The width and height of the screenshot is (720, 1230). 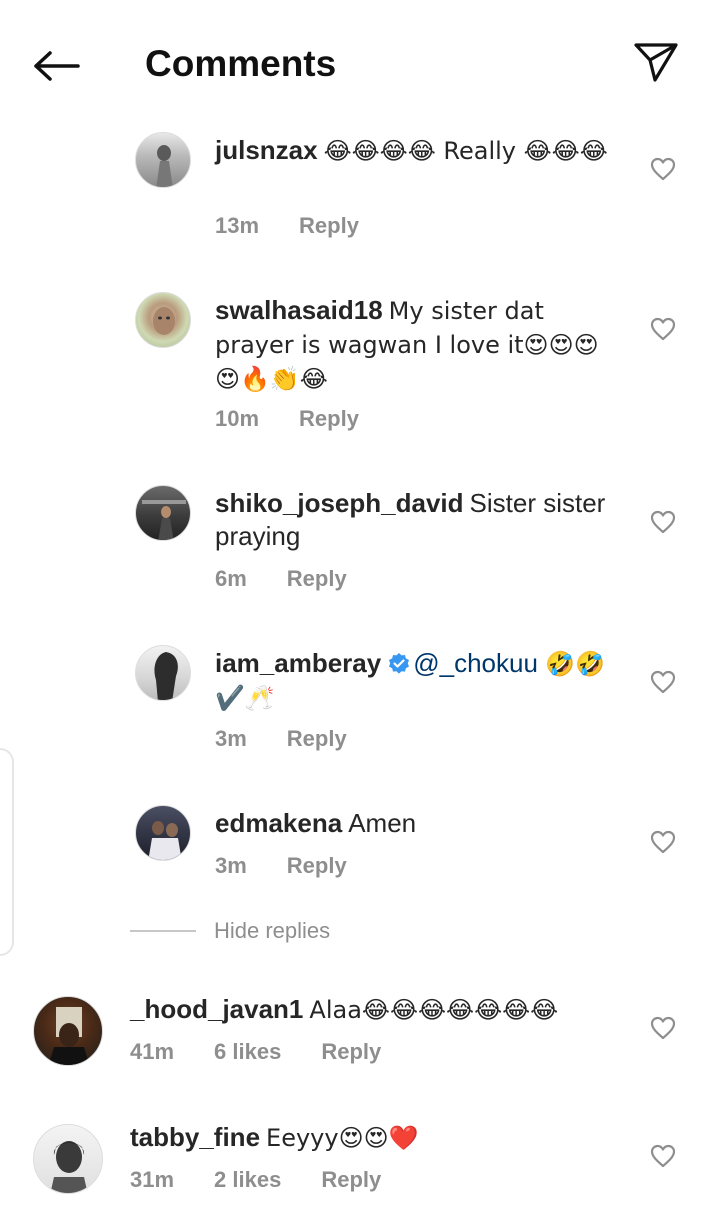 What do you see at coordinates (382, 823) in the screenshot?
I see `comment-message: Amen` at bounding box center [382, 823].